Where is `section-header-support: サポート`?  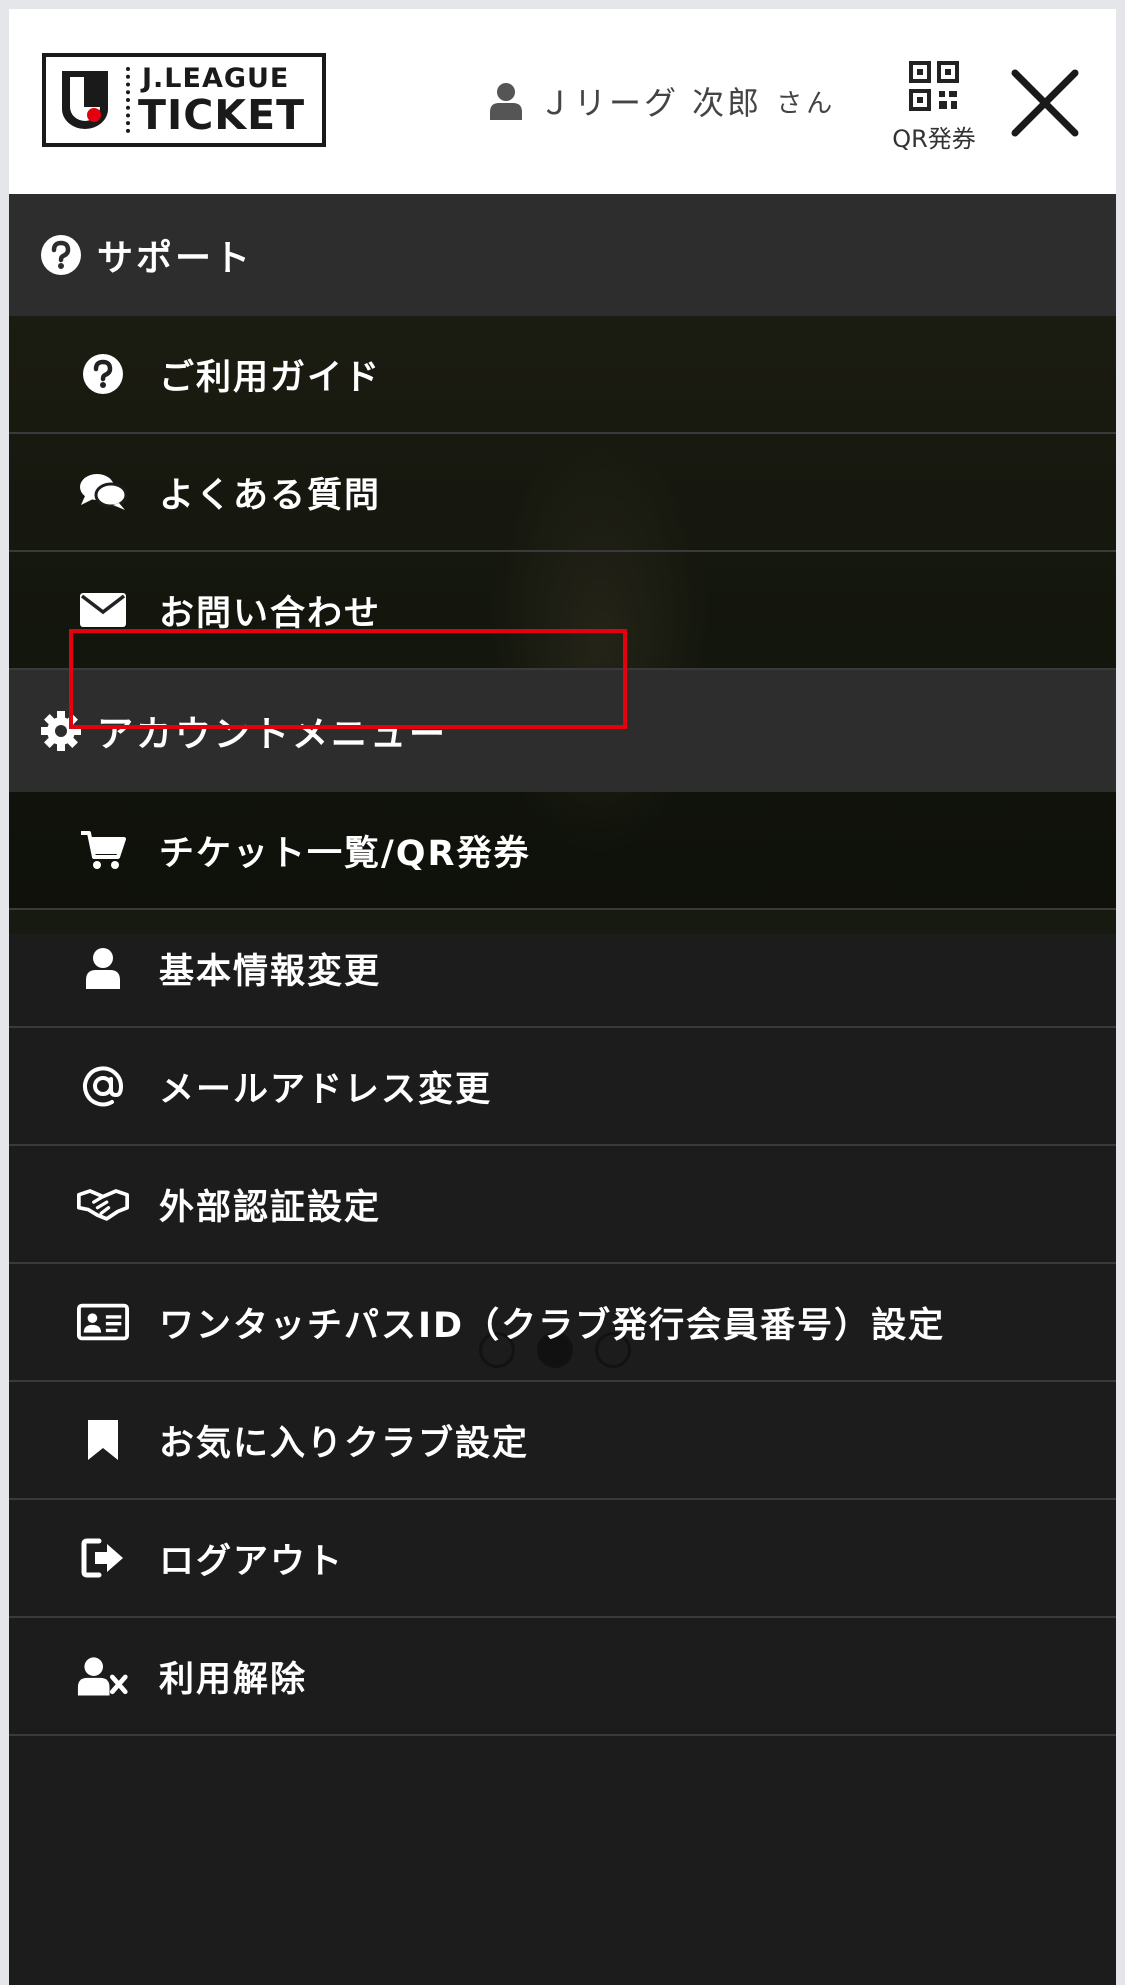
section-header-support: サポート is located at coordinates (562, 255).